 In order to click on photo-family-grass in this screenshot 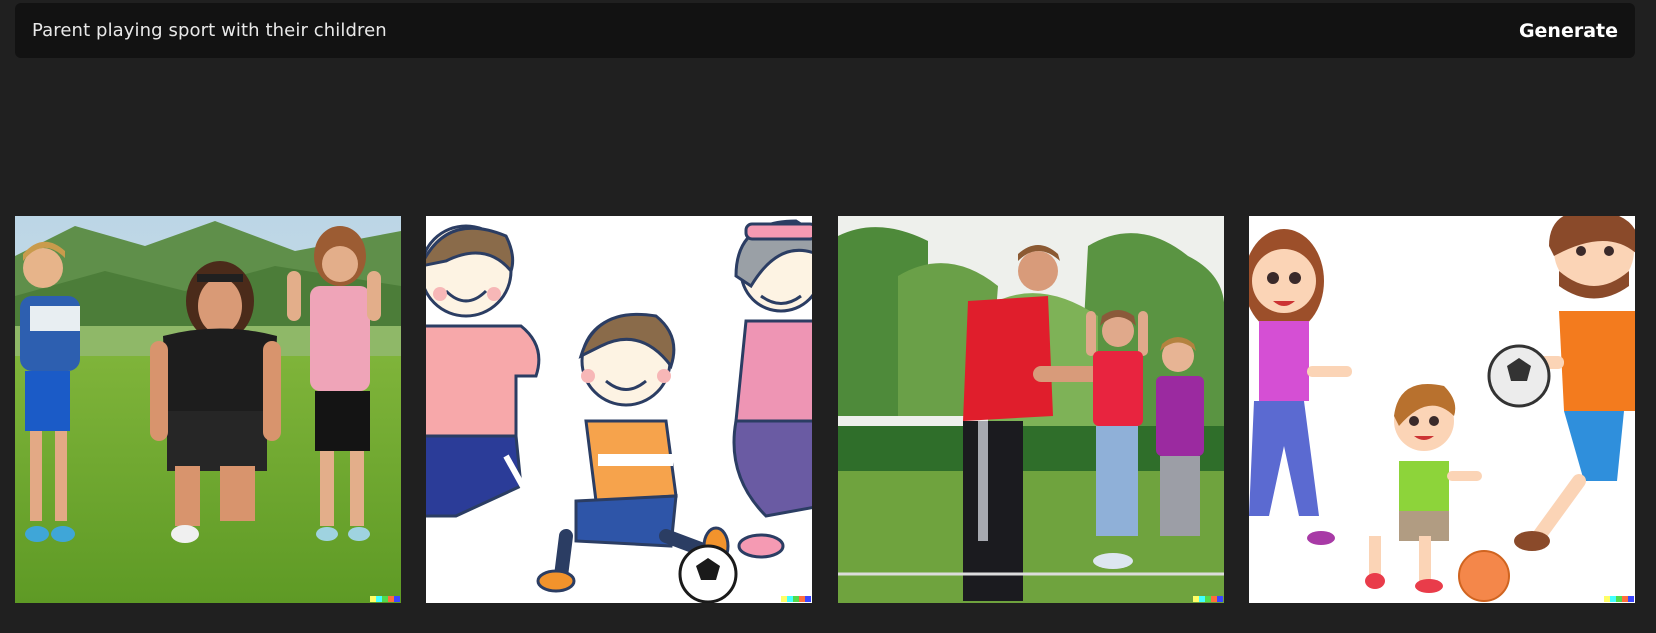, I will do `click(208, 409)`.